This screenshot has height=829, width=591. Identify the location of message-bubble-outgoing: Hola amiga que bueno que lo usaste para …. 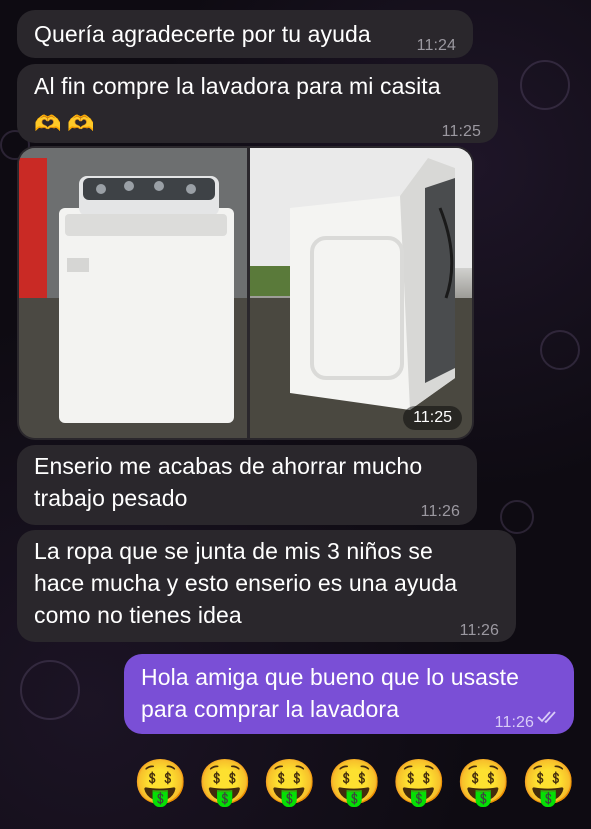
(349, 694).